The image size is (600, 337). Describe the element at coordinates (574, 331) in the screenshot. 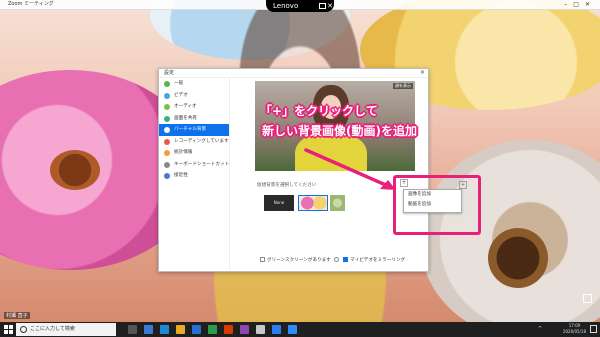

I see `clock-date: 2020/05/18` at that location.